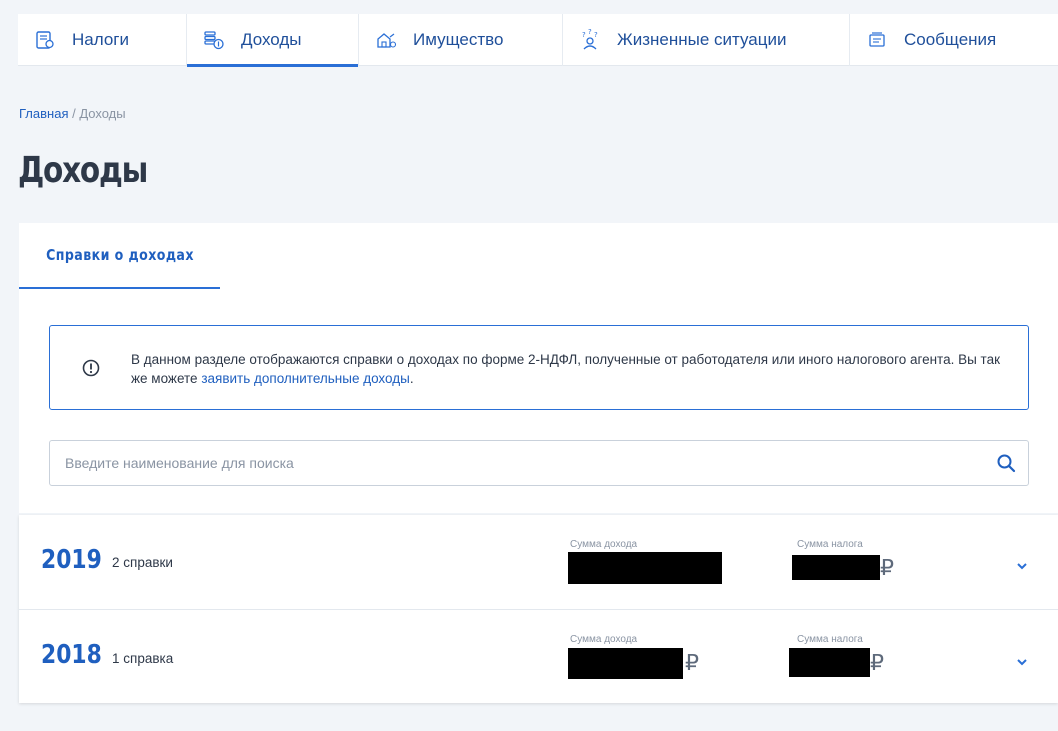  What do you see at coordinates (877, 40) in the screenshot?
I see `message-icon` at bounding box center [877, 40].